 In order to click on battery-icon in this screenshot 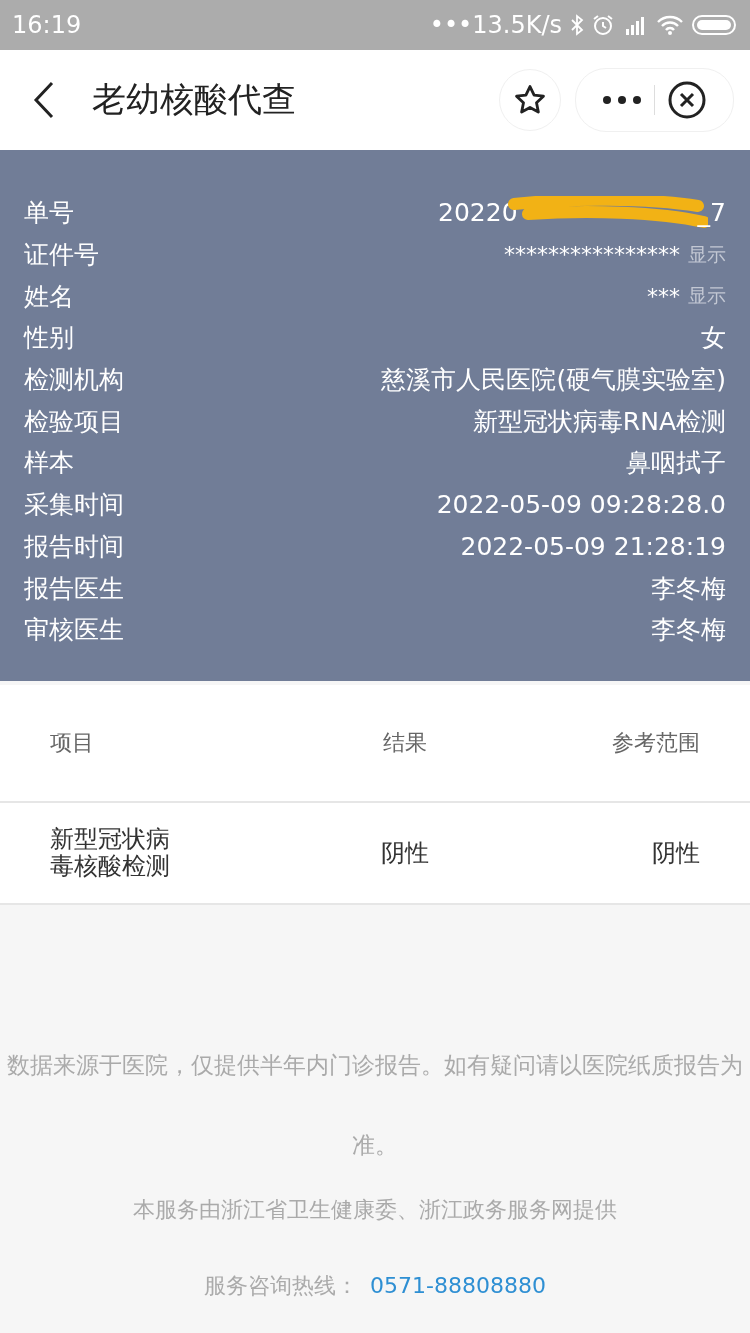, I will do `click(715, 25)`.